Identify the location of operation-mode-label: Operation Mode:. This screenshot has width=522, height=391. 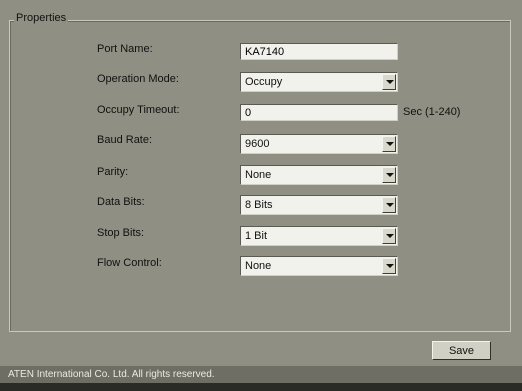
(138, 79).